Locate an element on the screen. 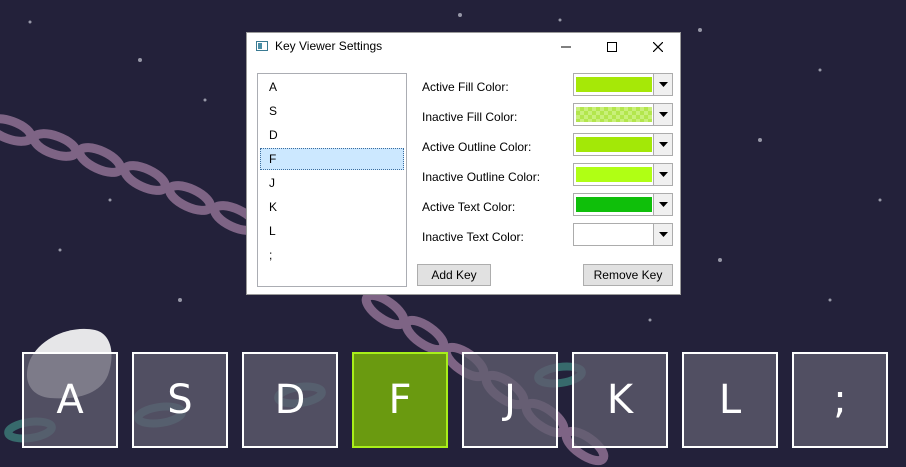  key-tile: S is located at coordinates (180, 400).